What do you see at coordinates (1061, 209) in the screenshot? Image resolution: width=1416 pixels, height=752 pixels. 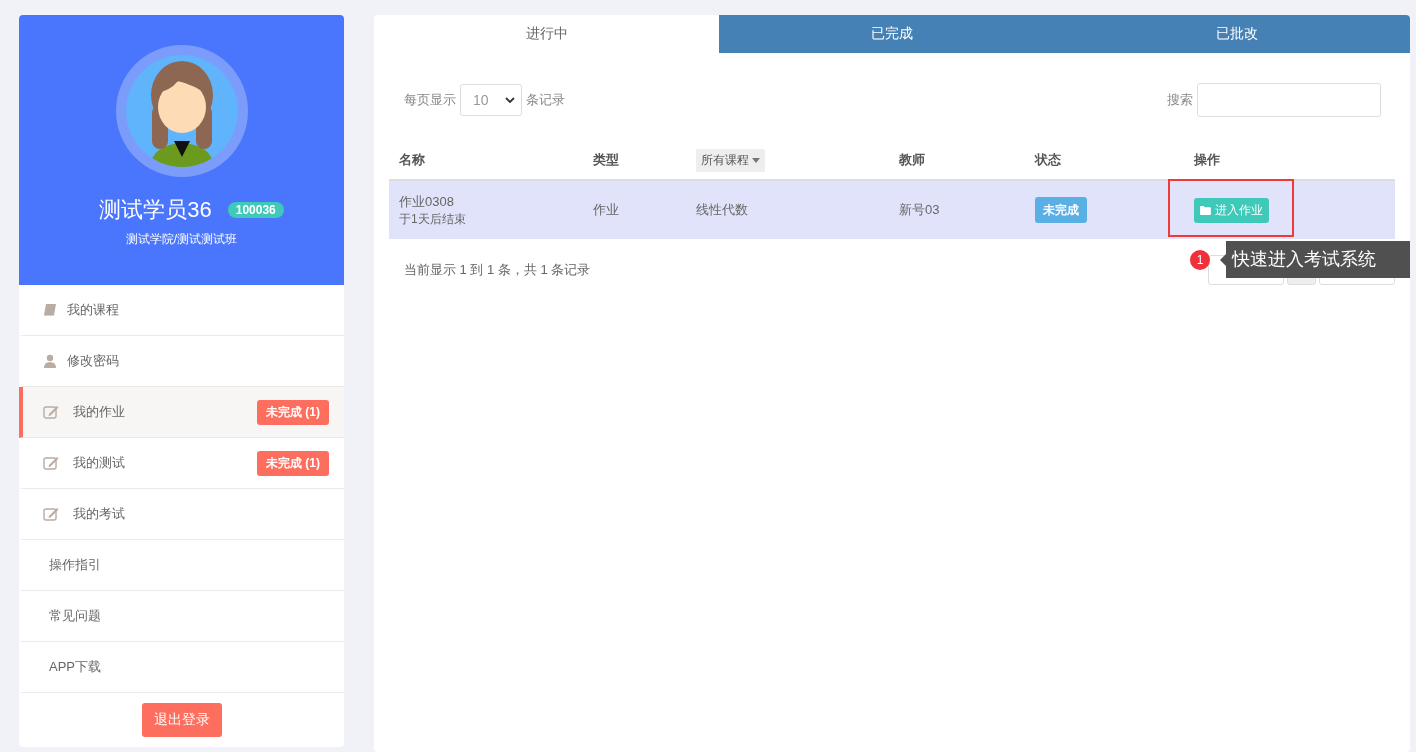 I see `status-badge: 未完成` at bounding box center [1061, 209].